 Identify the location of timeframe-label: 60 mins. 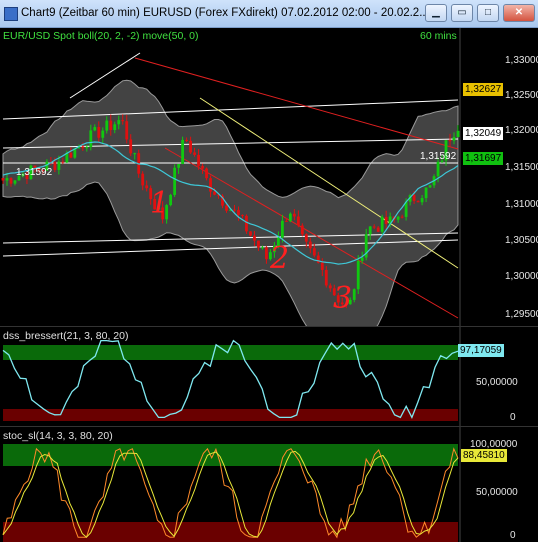
(438, 36).